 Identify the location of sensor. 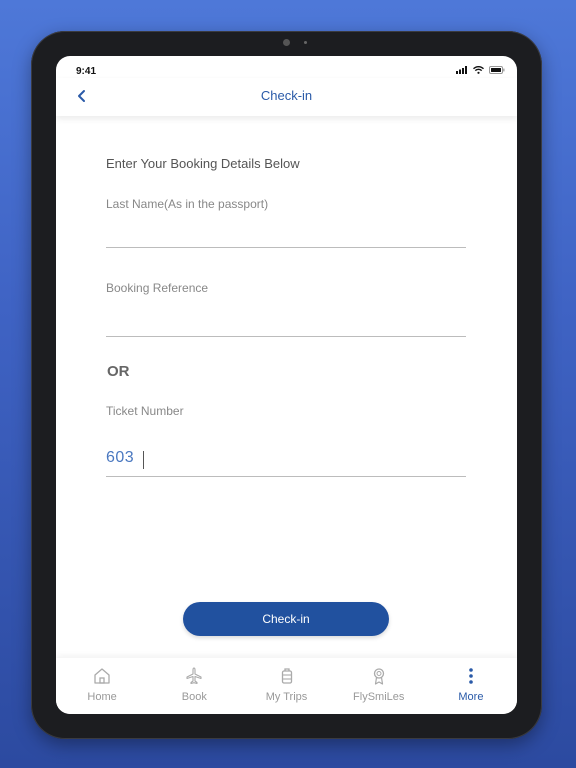
(305, 42).